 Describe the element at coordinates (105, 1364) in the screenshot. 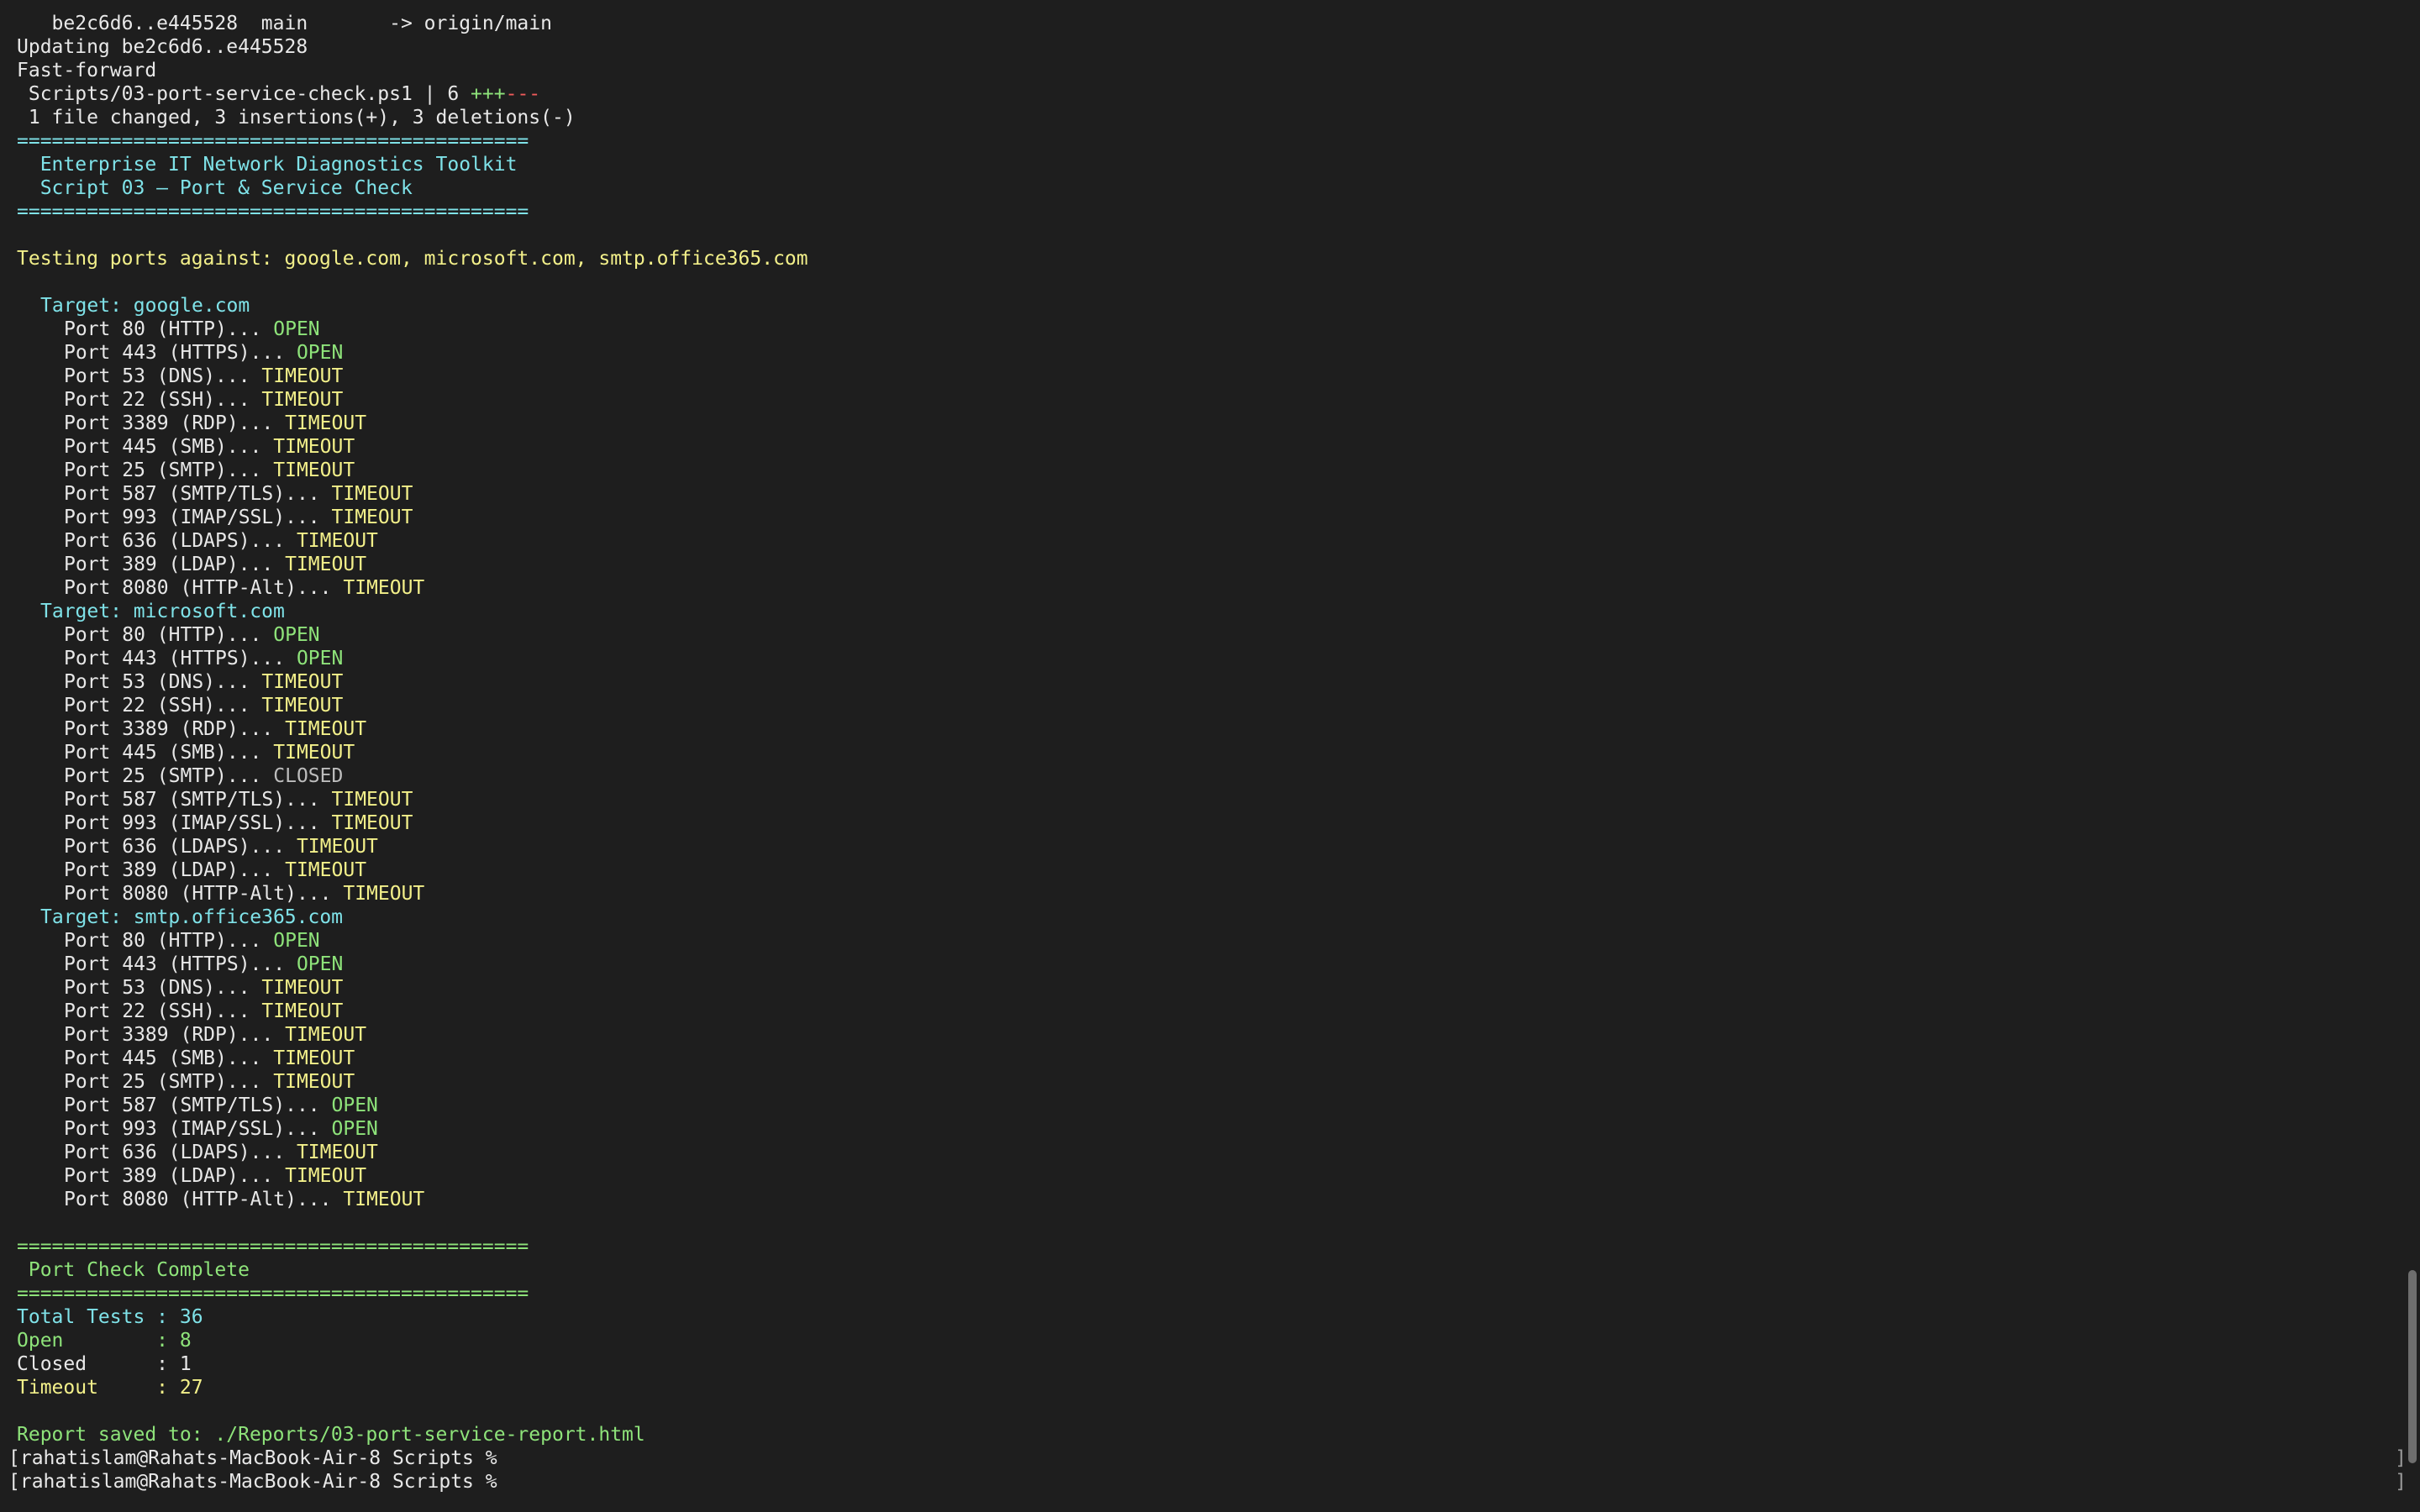

I see `summary-closed: Closed : 1` at that location.